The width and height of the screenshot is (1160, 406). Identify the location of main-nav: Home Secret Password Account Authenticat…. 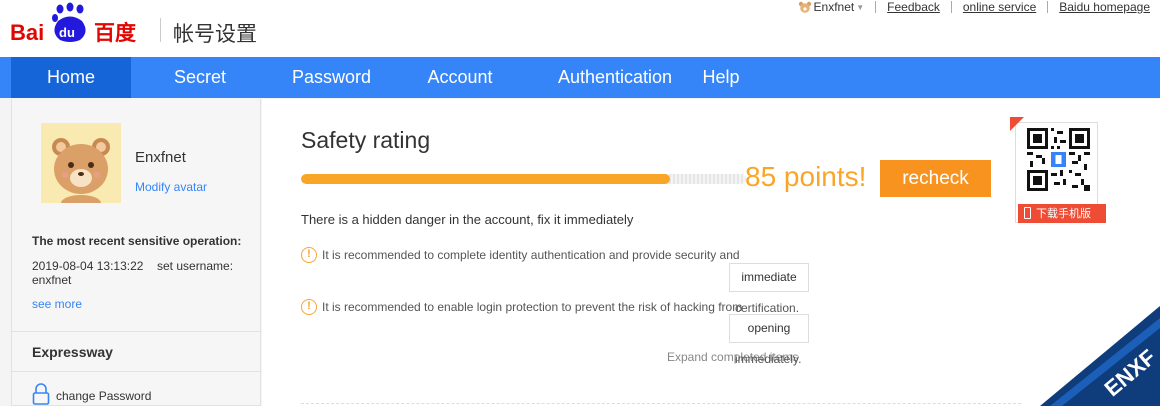
(580, 77).